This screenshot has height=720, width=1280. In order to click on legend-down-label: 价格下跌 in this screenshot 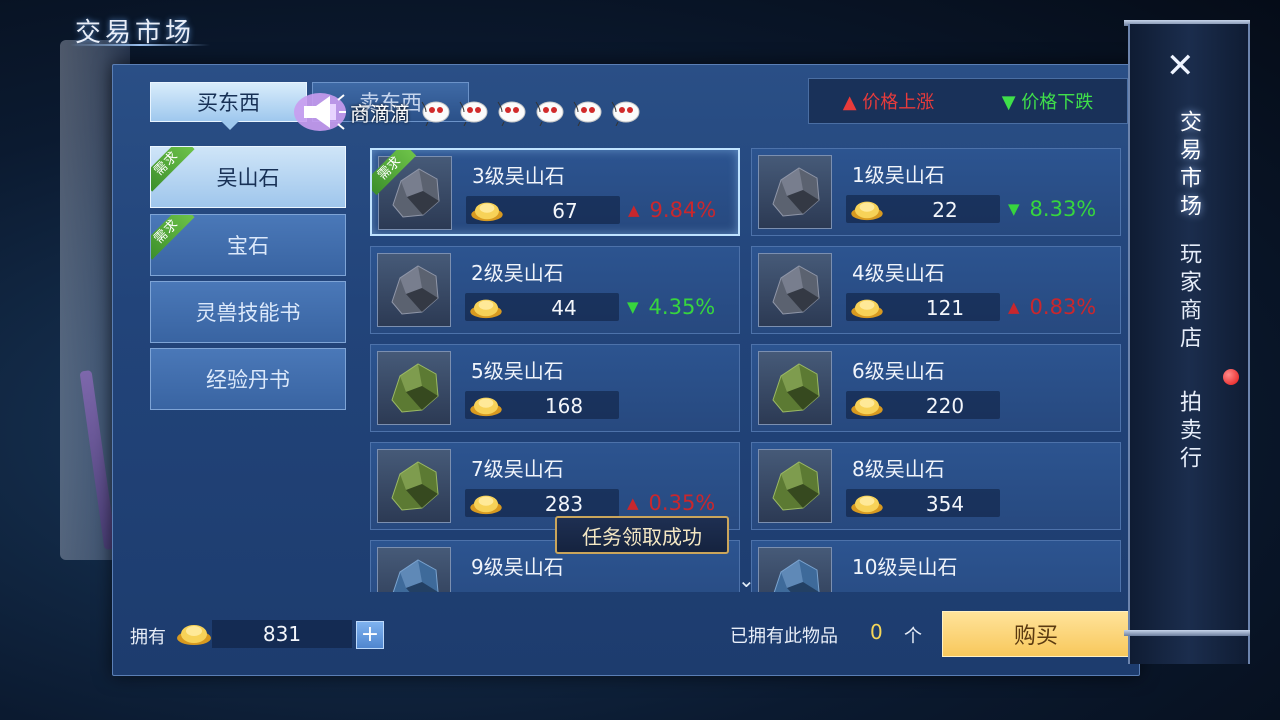, I will do `click(1057, 102)`.